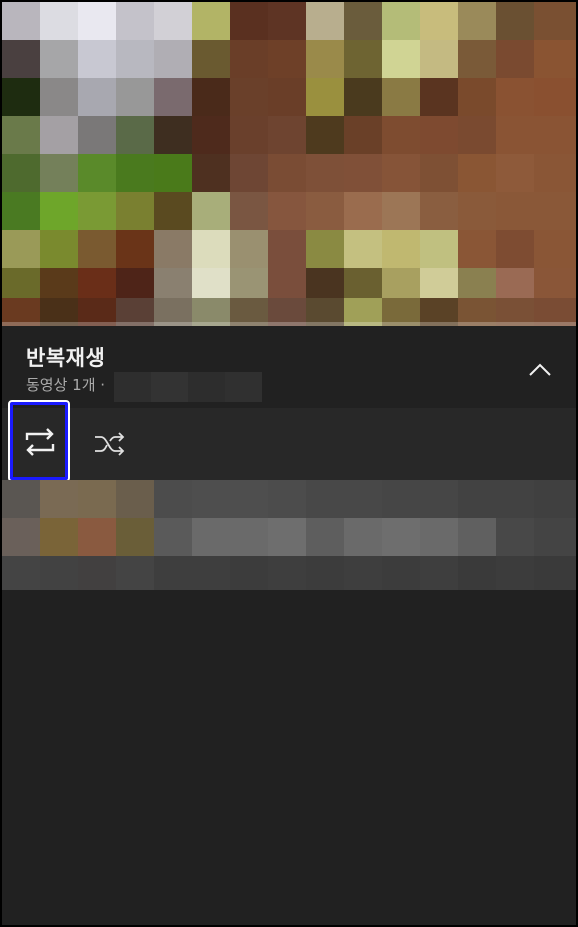  I want to click on loop-playlist-button, so click(39, 441).